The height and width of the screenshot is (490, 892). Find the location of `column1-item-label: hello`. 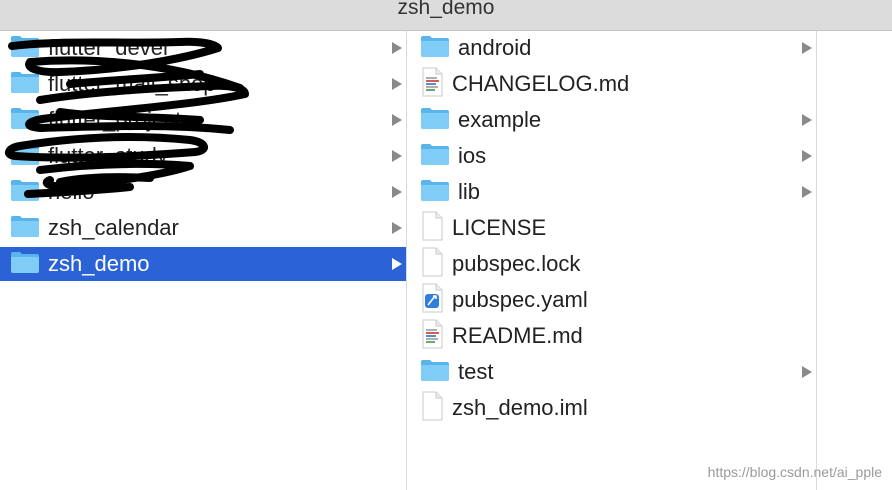

column1-item-label: hello is located at coordinates (71, 191).